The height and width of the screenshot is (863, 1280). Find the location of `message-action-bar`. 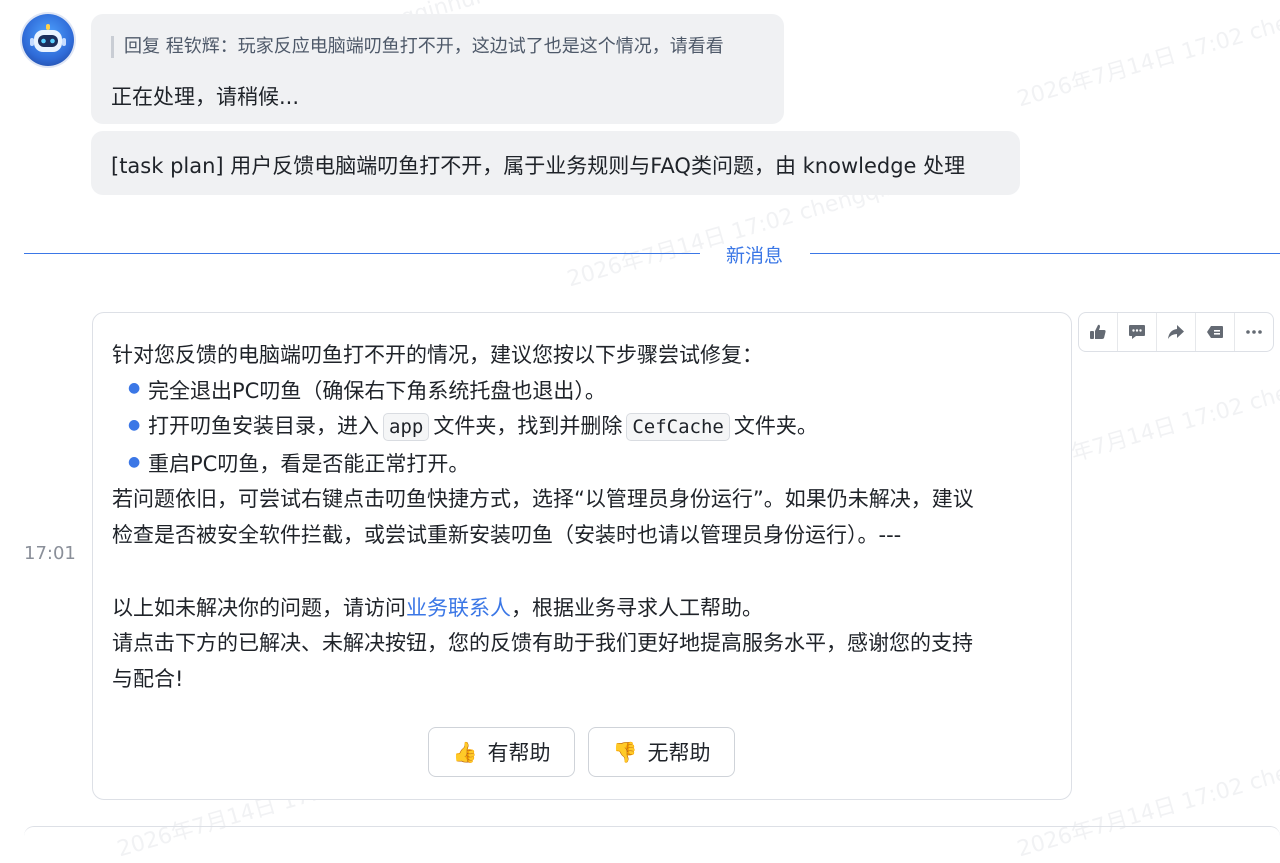

message-action-bar is located at coordinates (1176, 332).